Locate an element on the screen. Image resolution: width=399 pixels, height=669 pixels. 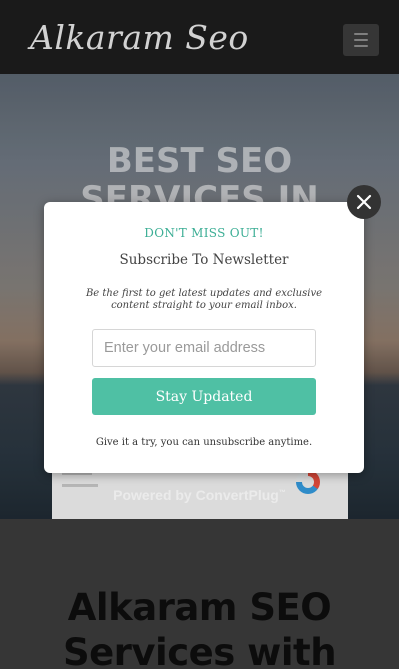
modal-close-button is located at coordinates (364, 202).